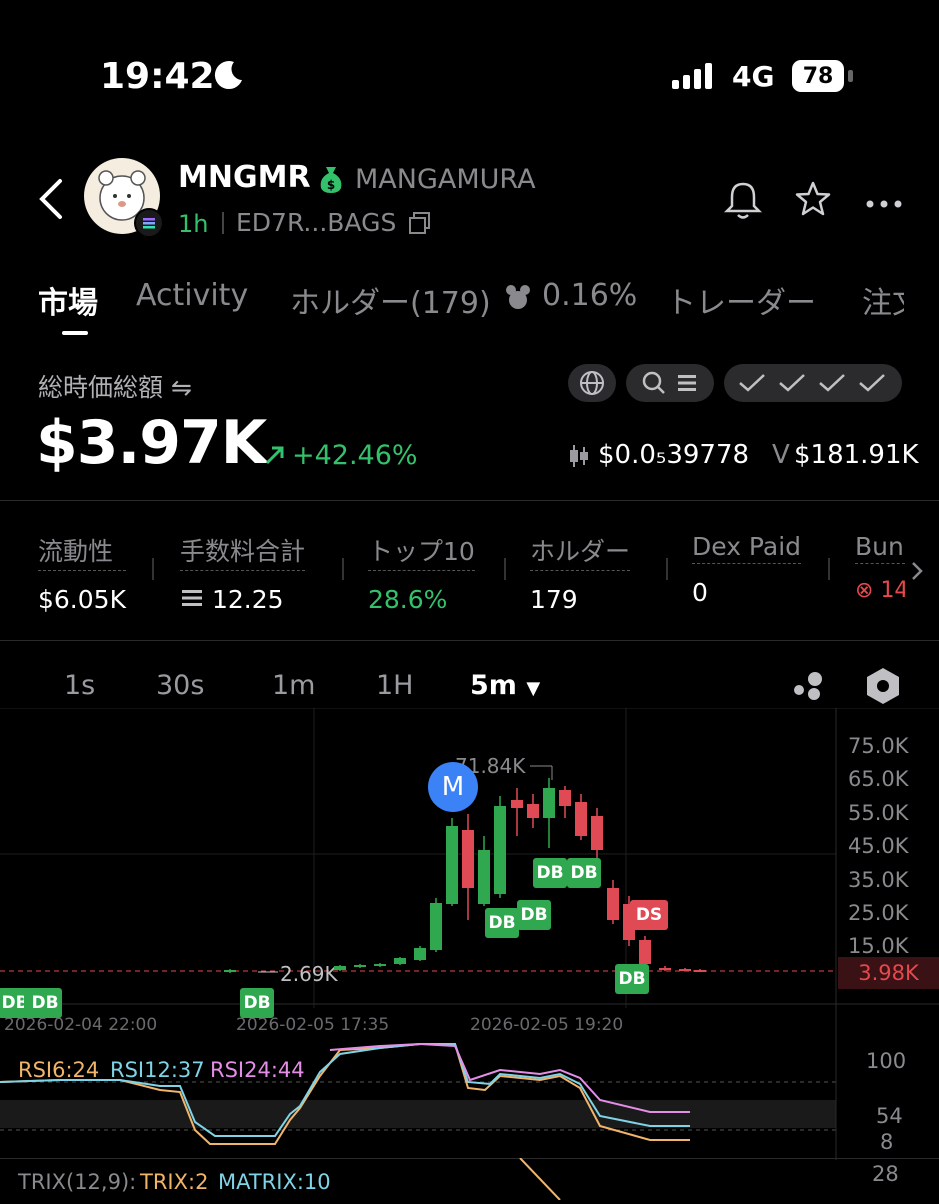  I want to click on tab-insider-pct: 0.16%, so click(589, 295).